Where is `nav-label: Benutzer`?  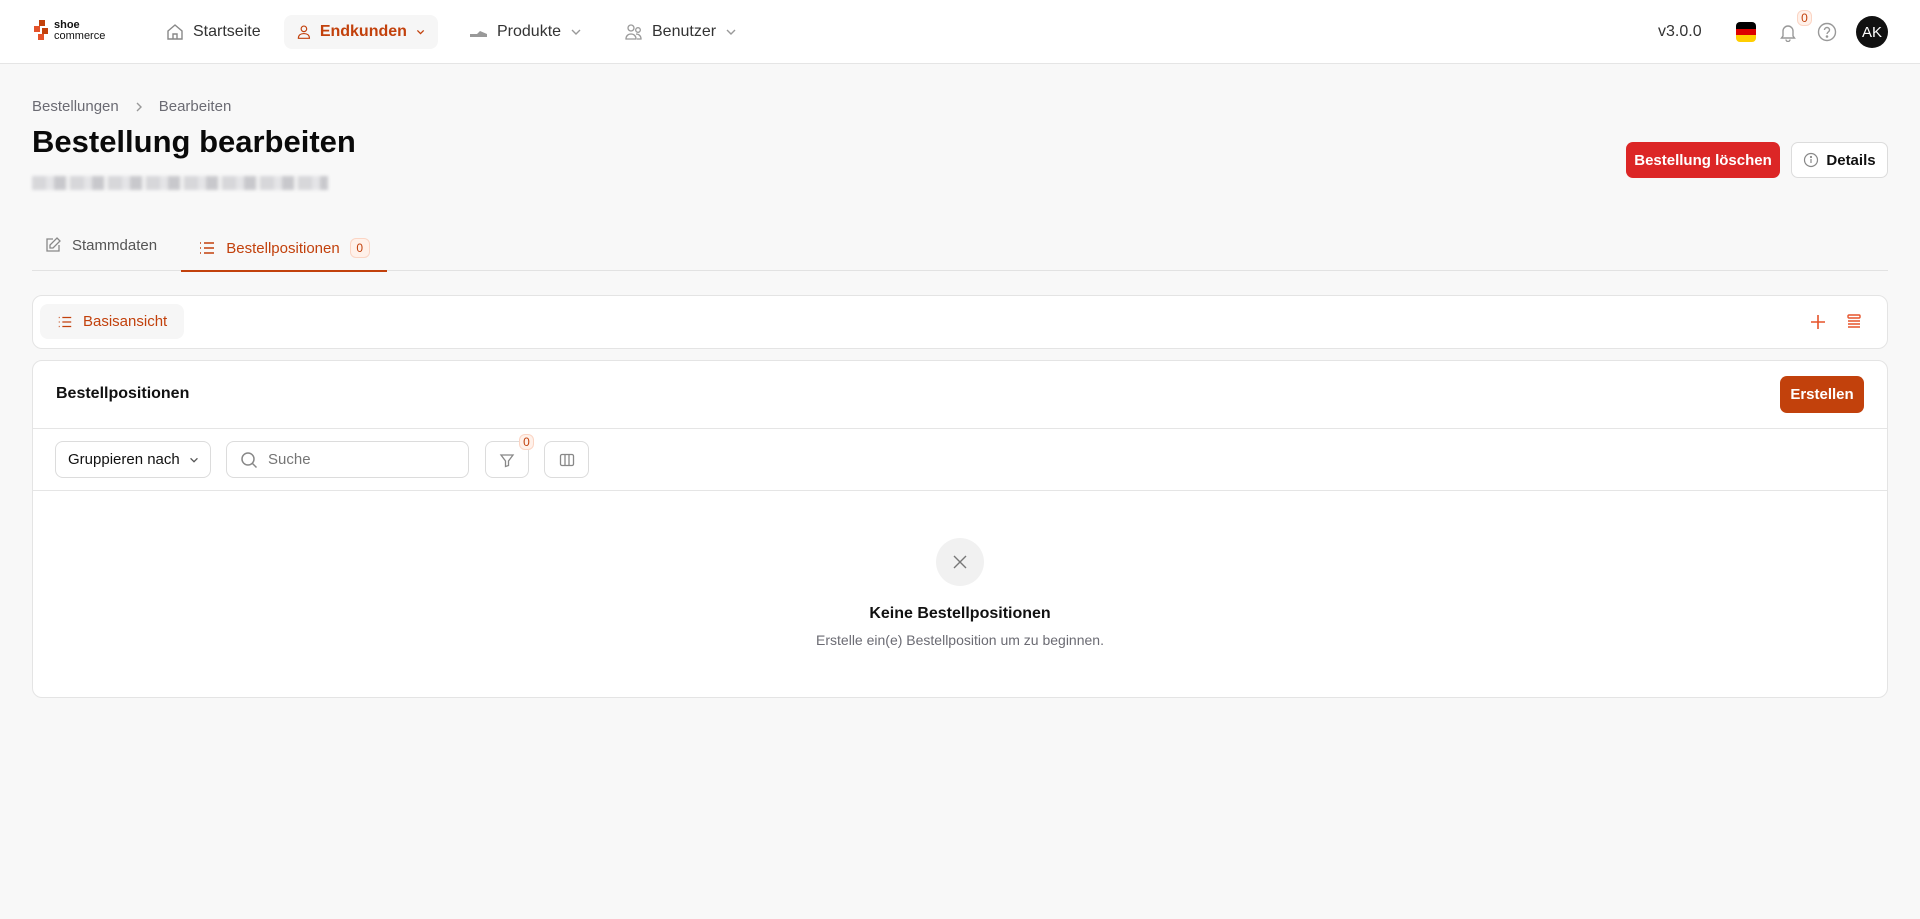 nav-label: Benutzer is located at coordinates (684, 31).